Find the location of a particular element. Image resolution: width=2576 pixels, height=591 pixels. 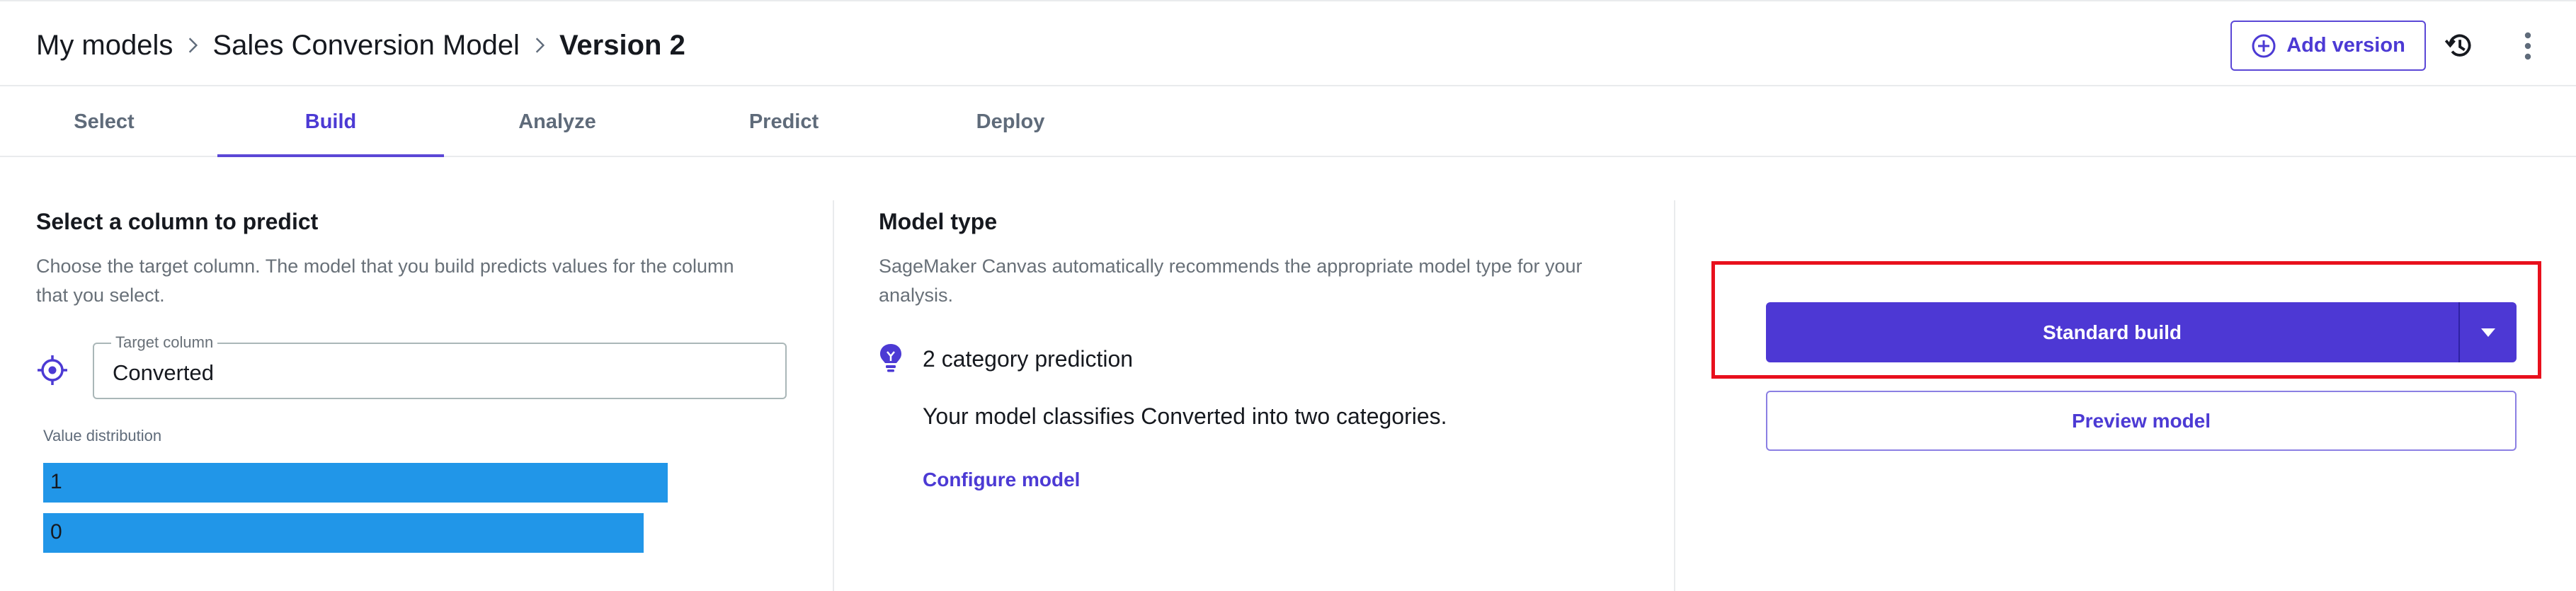

plus-circle-icon is located at coordinates (2264, 45).